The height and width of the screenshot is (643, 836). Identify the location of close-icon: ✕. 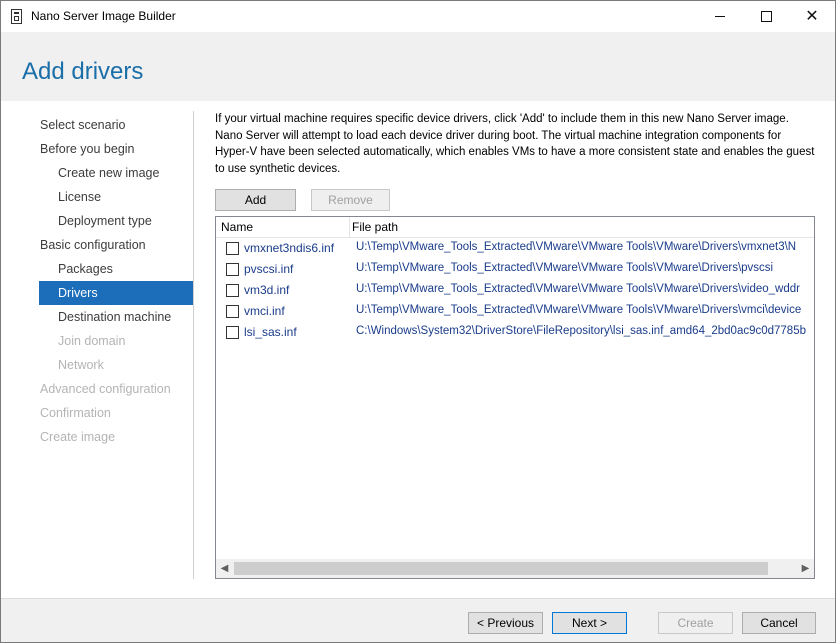
(812, 16).